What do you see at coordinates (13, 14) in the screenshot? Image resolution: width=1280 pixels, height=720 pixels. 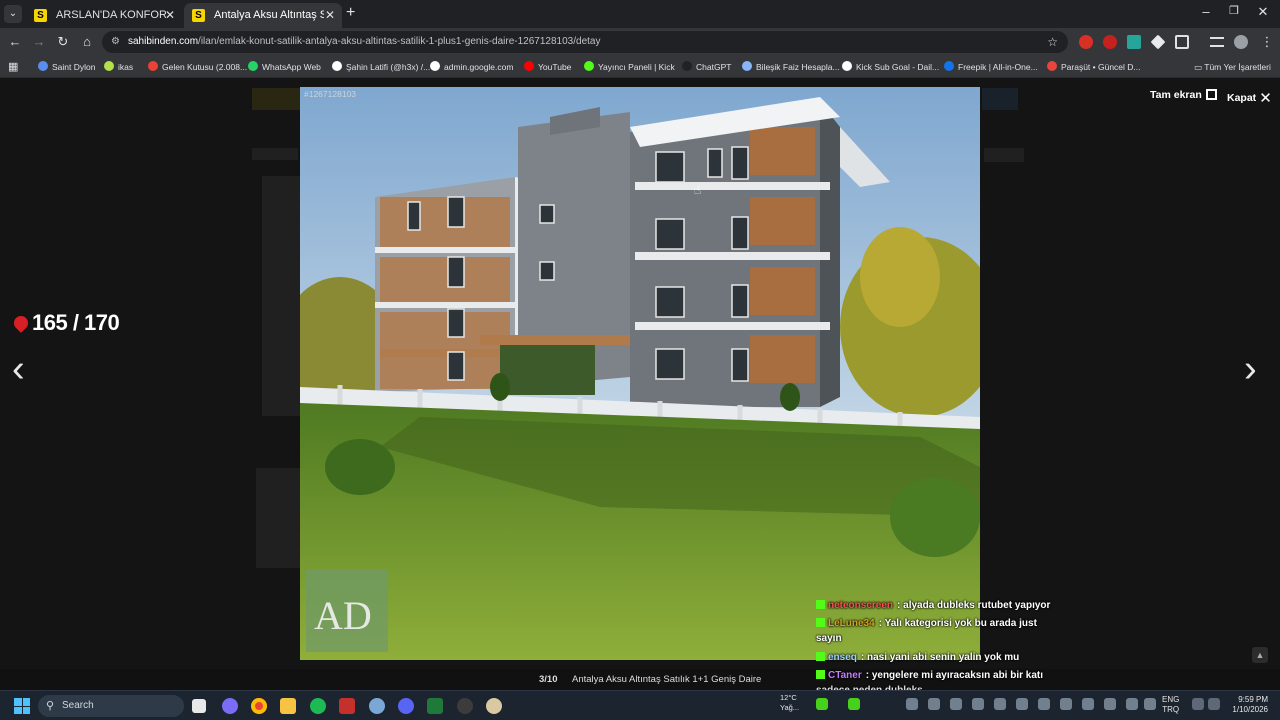 I see `tab-search-menu-button: ⌄` at bounding box center [13, 14].